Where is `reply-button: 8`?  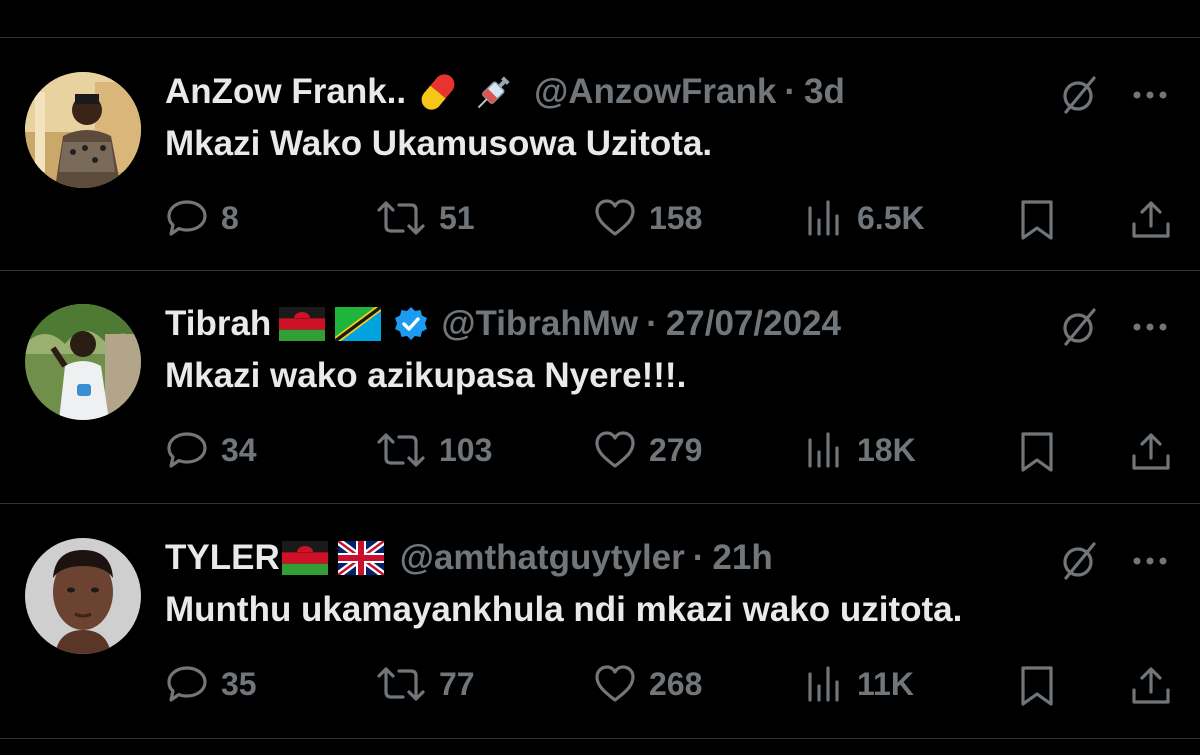
reply-button: 8 is located at coordinates (202, 218).